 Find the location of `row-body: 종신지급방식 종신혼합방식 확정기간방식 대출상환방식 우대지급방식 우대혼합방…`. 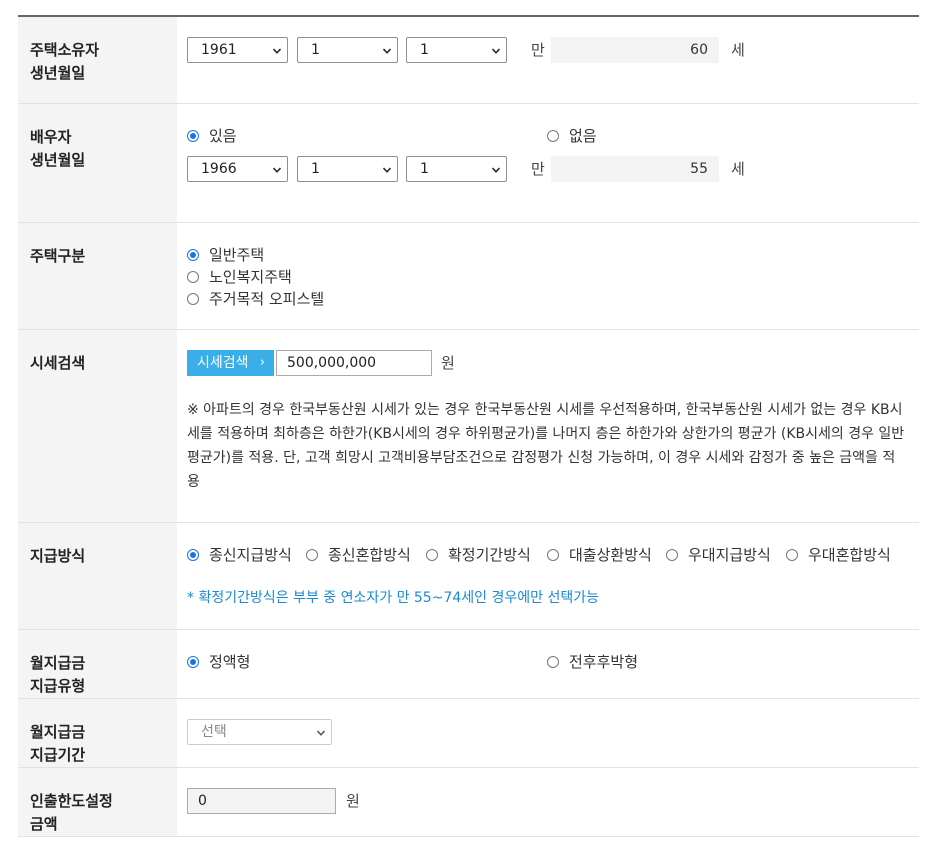

row-body: 종신지급방식 종신혼합방식 확정기간방식 대출상환방식 우대지급방식 우대혼합방… is located at coordinates (548, 576).